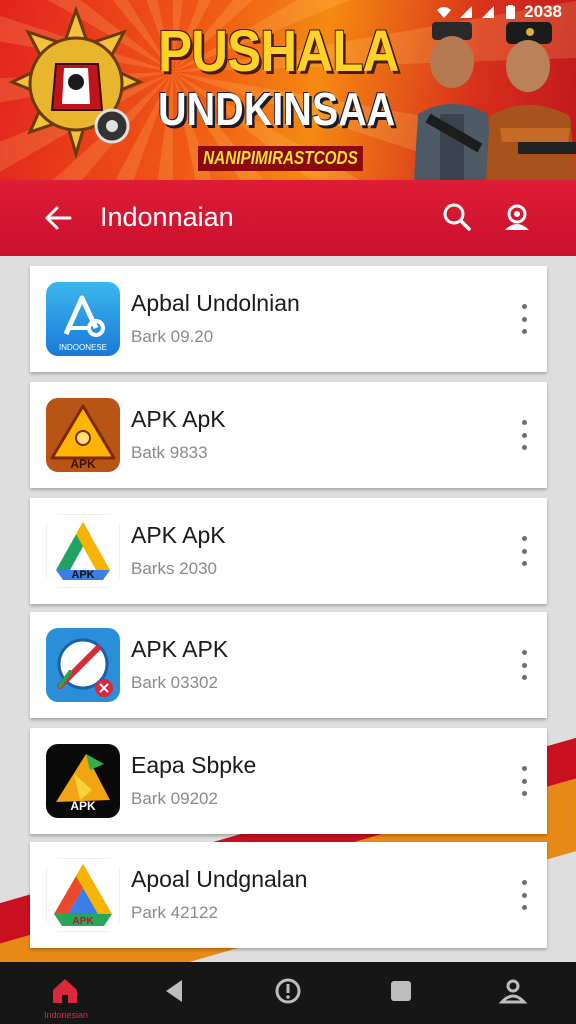 This screenshot has height=1024, width=576. I want to click on compass-apk-icon, so click(83, 665).